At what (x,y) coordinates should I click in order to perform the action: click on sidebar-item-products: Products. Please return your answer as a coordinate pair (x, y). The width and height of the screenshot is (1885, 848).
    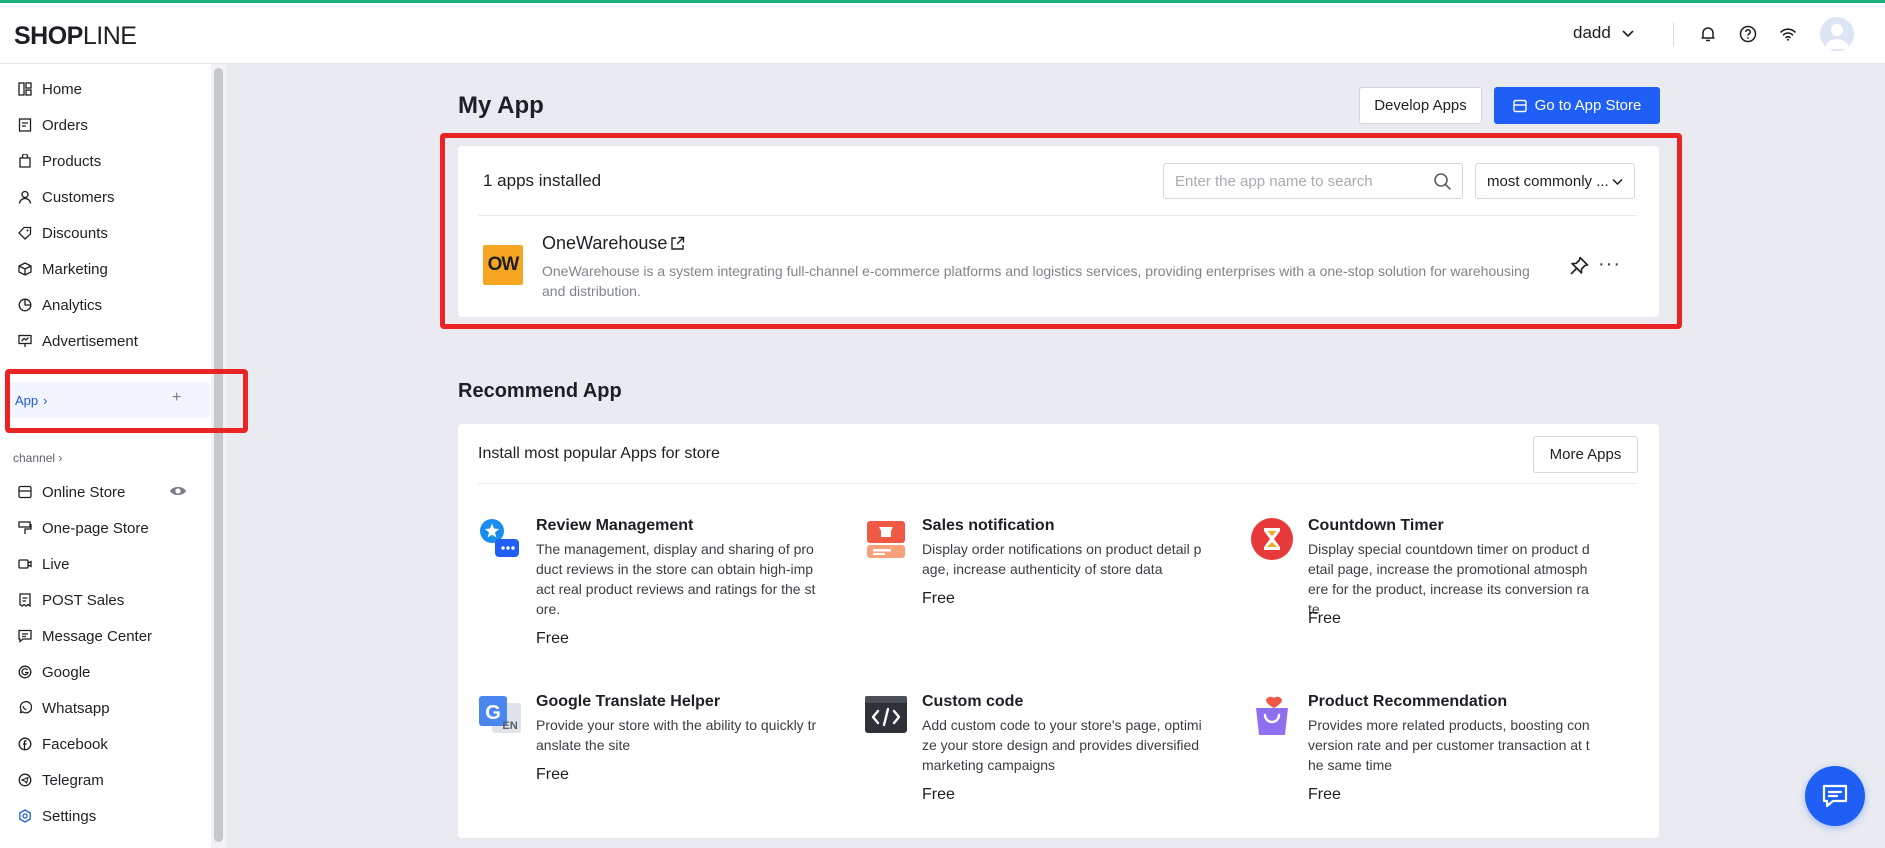
    Looking at the image, I should click on (105, 161).